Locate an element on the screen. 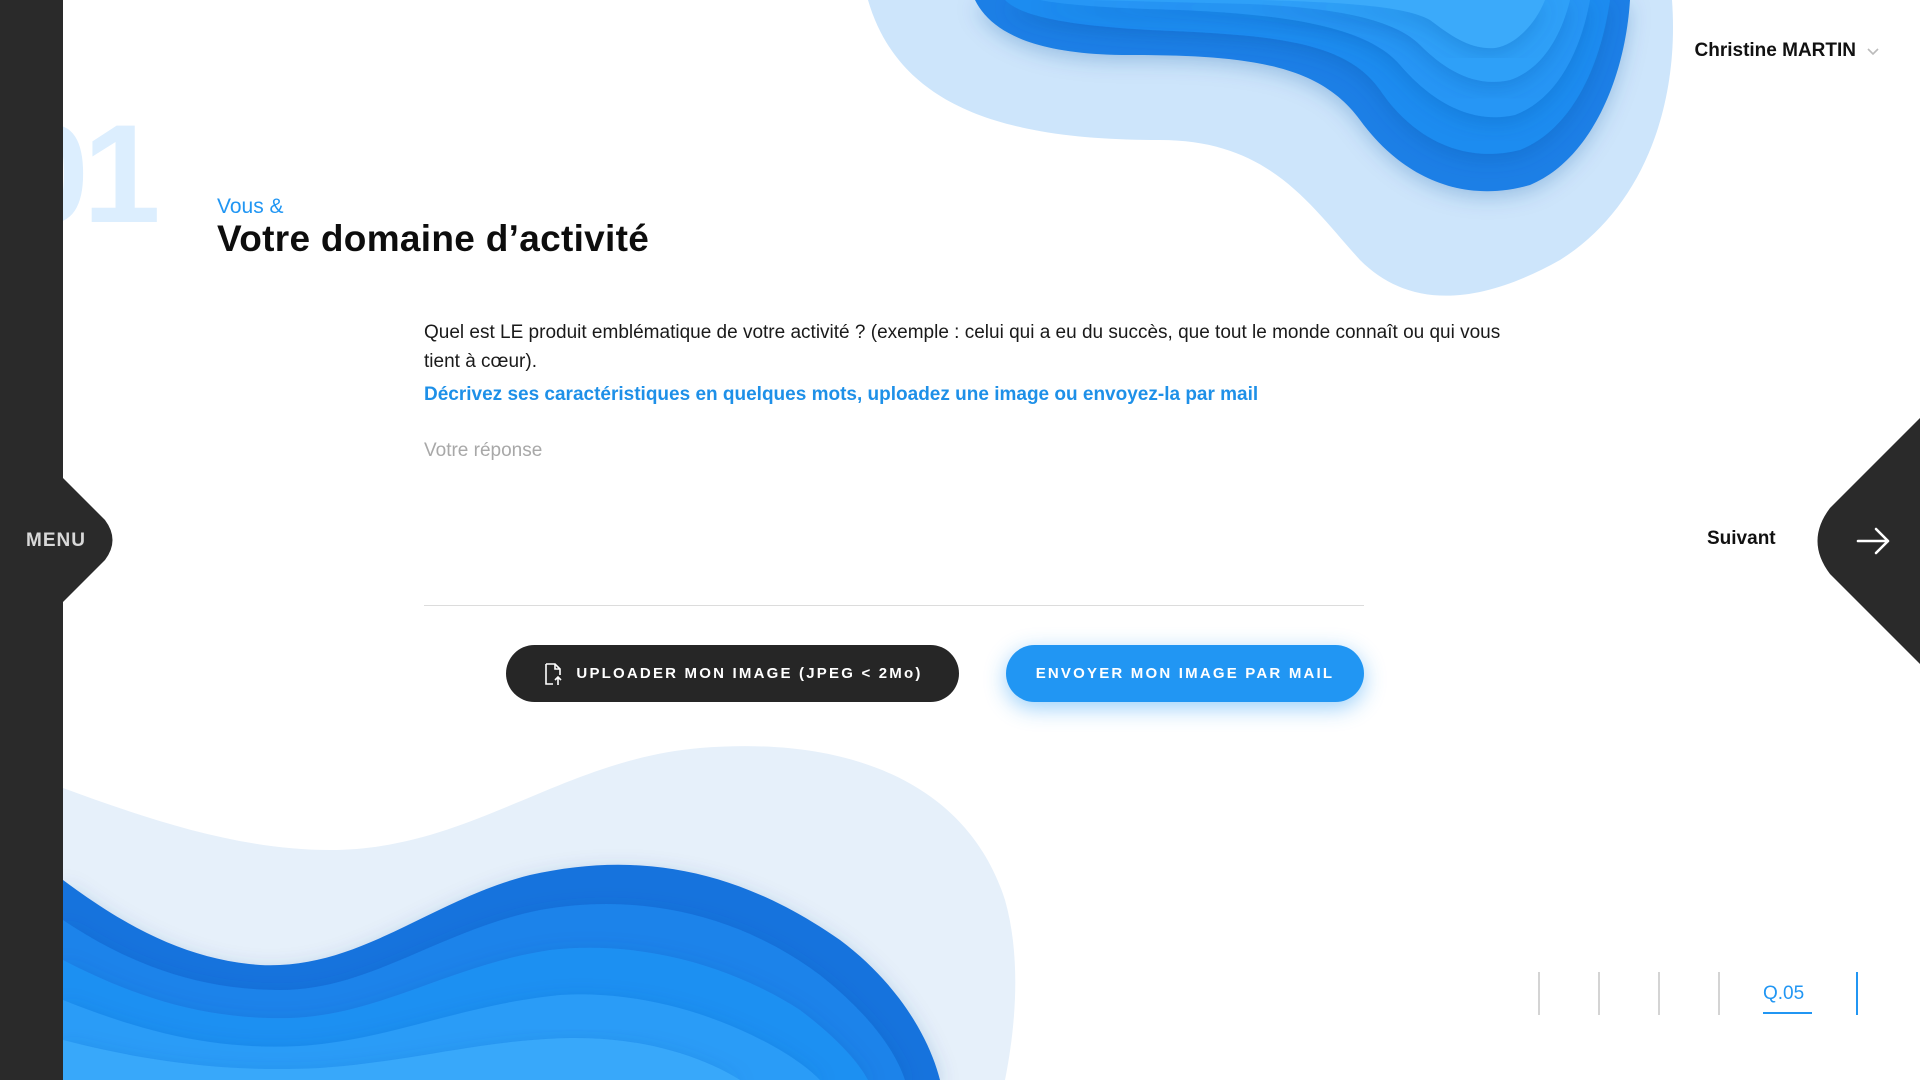 The height and width of the screenshot is (1080, 1920). upload-button-label: UPLOADER MON IMAGE (JPEG < 2Mo) is located at coordinates (749, 673).